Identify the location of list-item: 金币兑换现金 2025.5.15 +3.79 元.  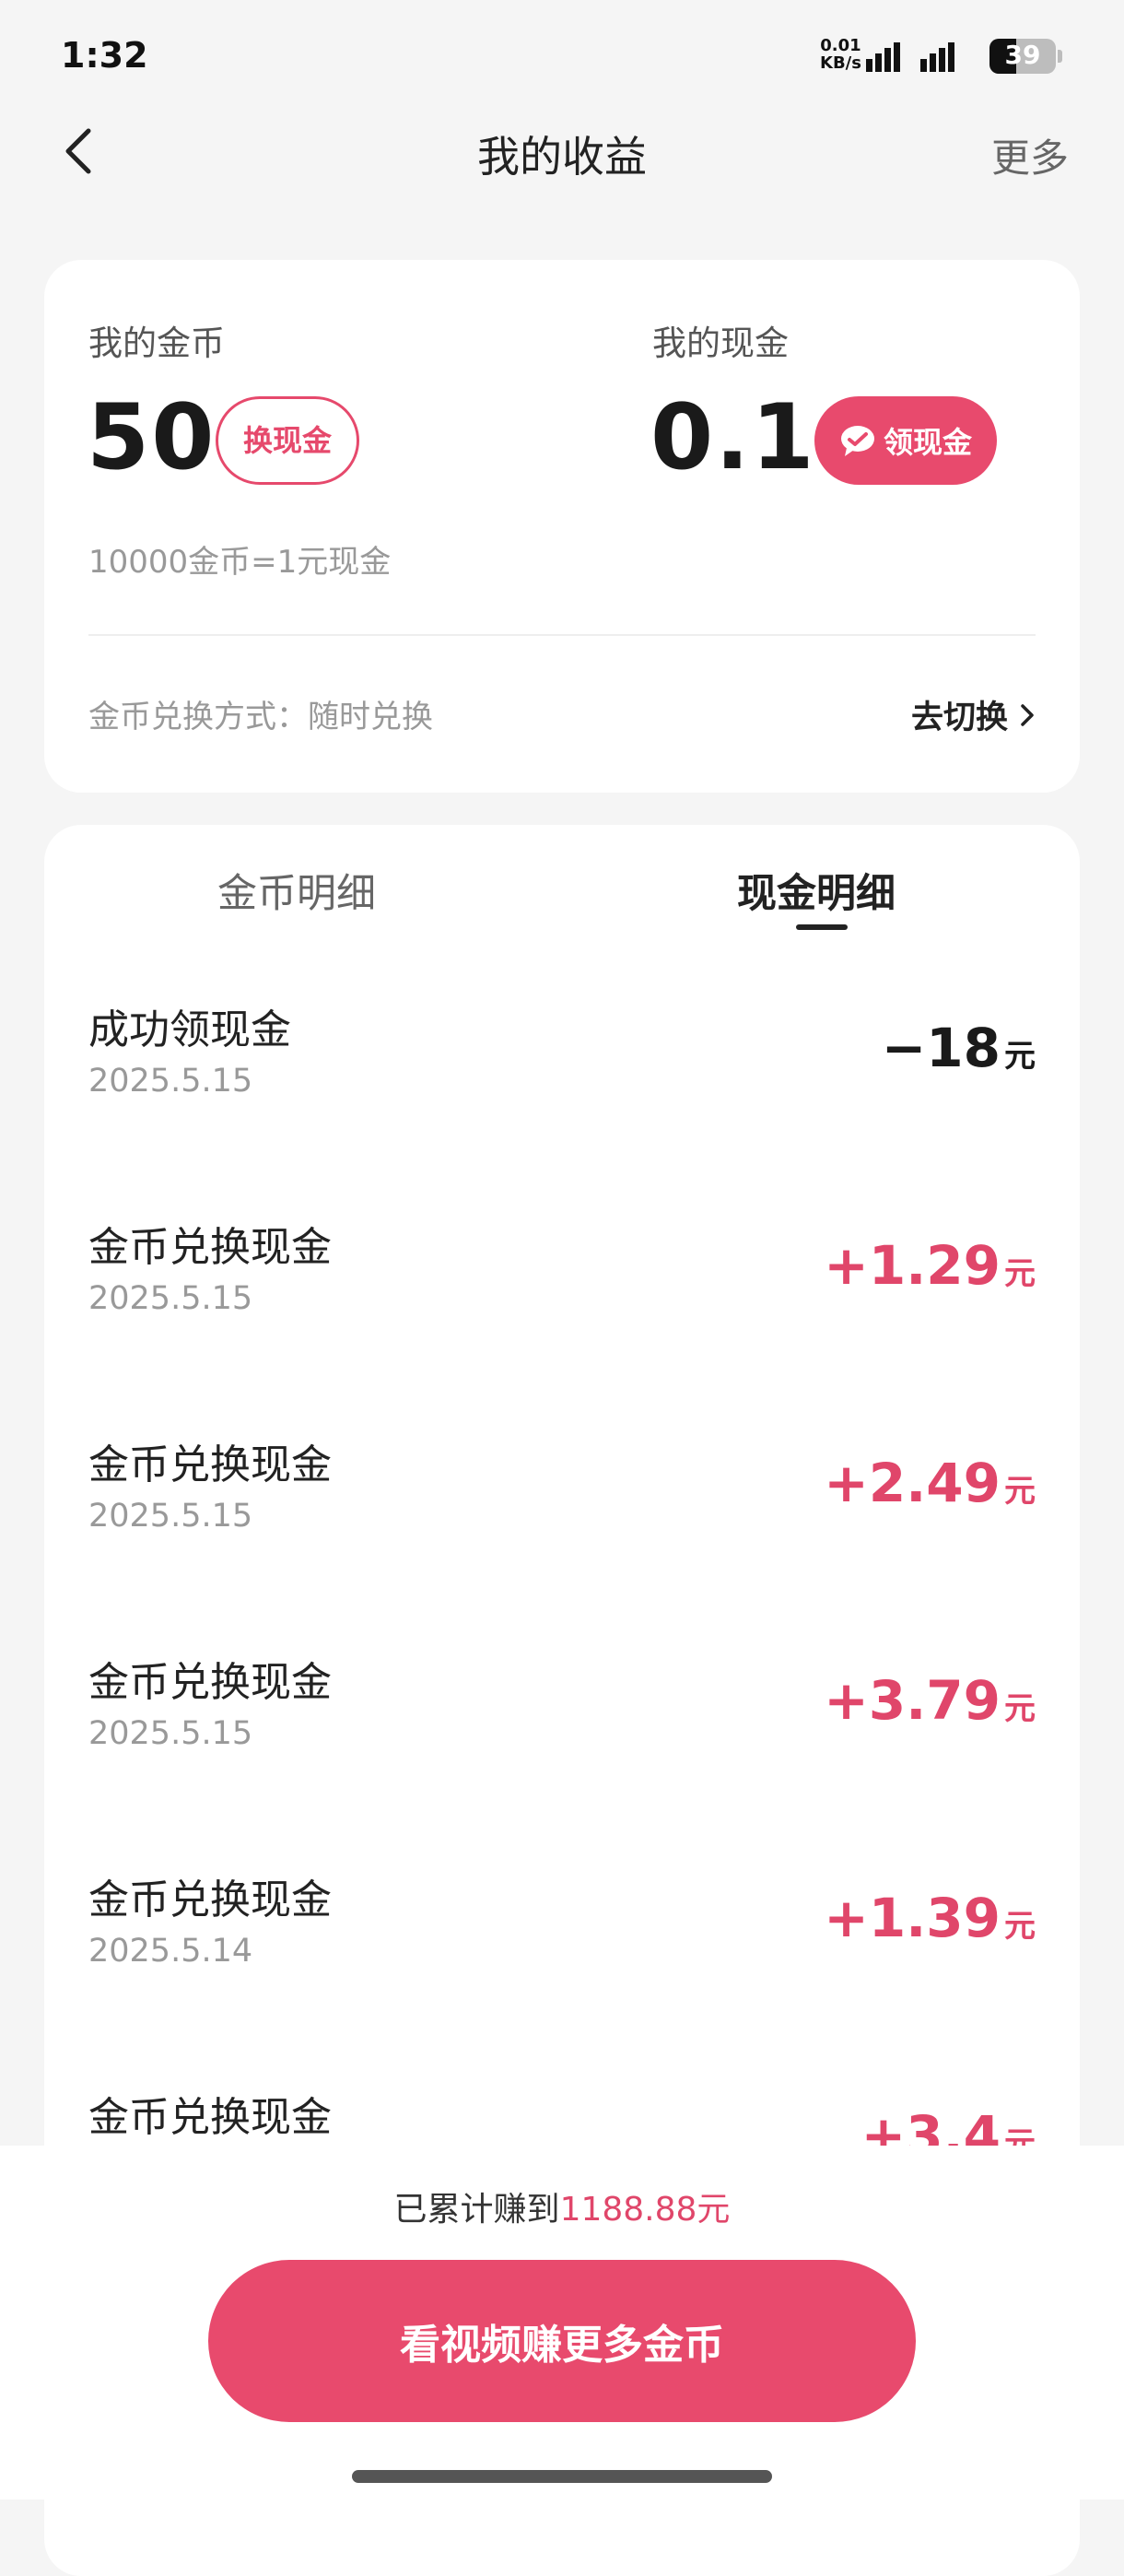
(562, 1757).